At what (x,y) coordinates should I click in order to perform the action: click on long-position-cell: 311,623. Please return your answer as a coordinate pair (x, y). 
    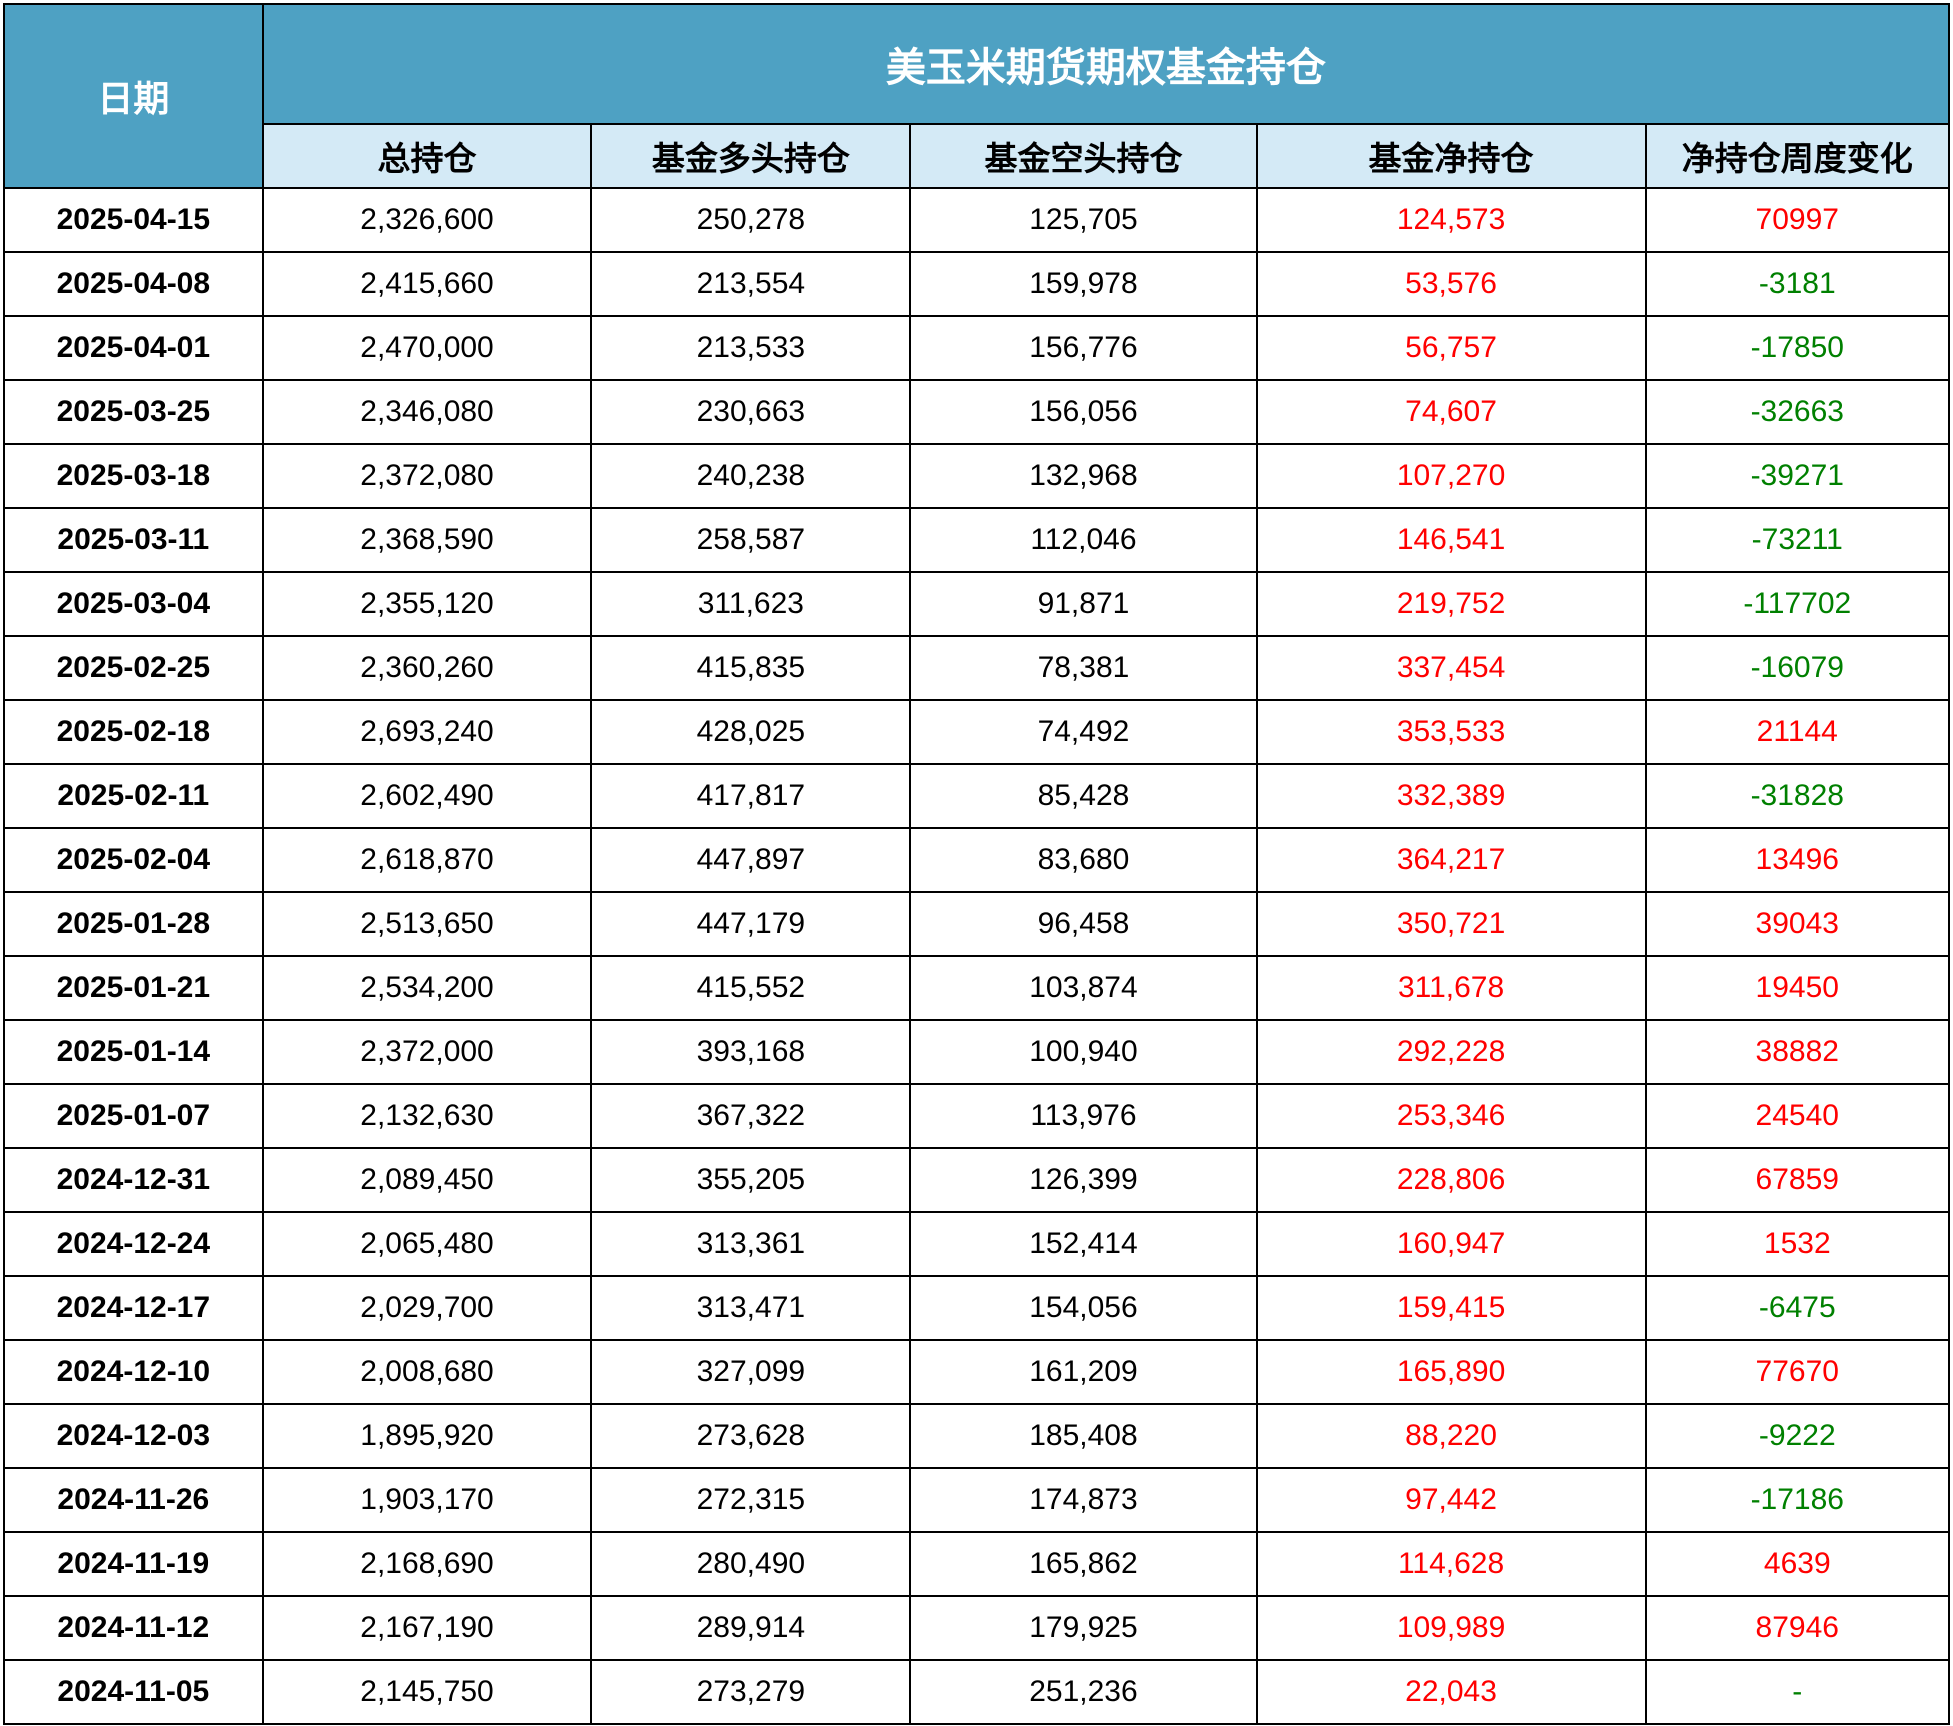
    Looking at the image, I should click on (751, 604).